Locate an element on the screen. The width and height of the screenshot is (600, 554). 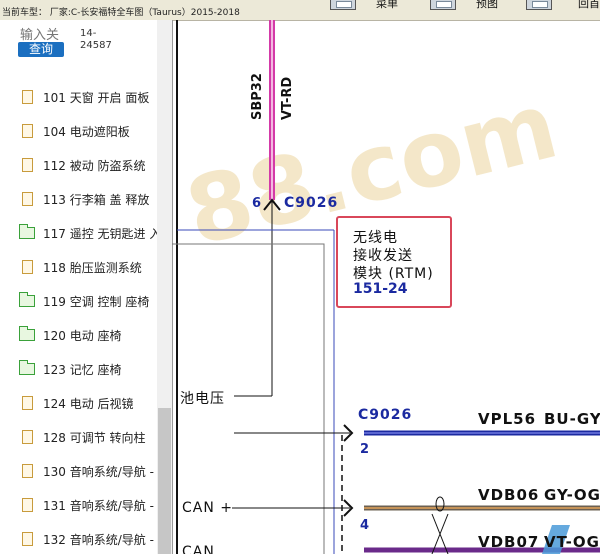
wire2-color: GY-OG is located at coordinates (572, 495).